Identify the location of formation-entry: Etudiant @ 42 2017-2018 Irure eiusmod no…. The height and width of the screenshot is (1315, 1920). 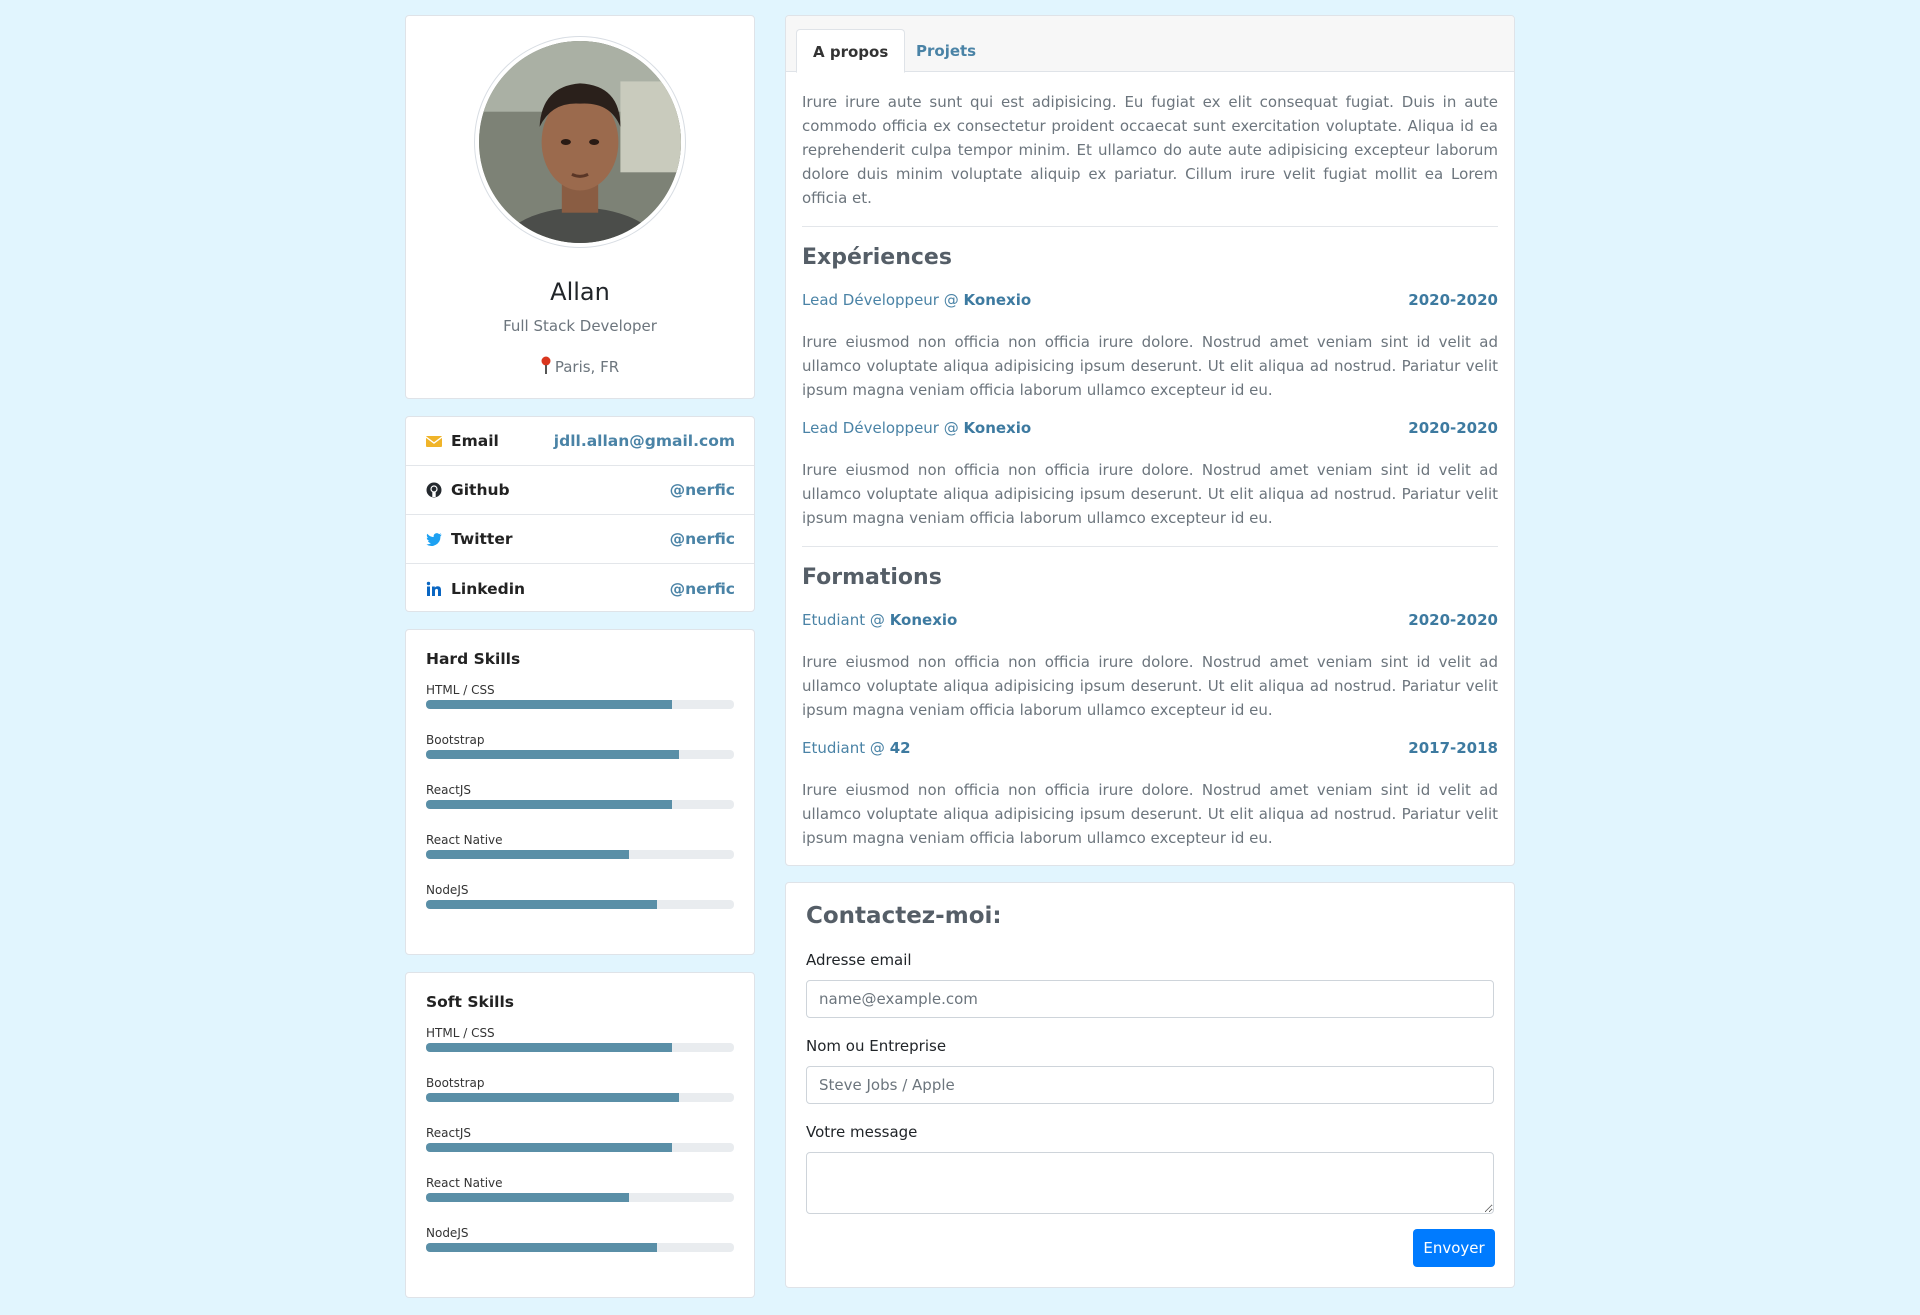
(1150, 794).